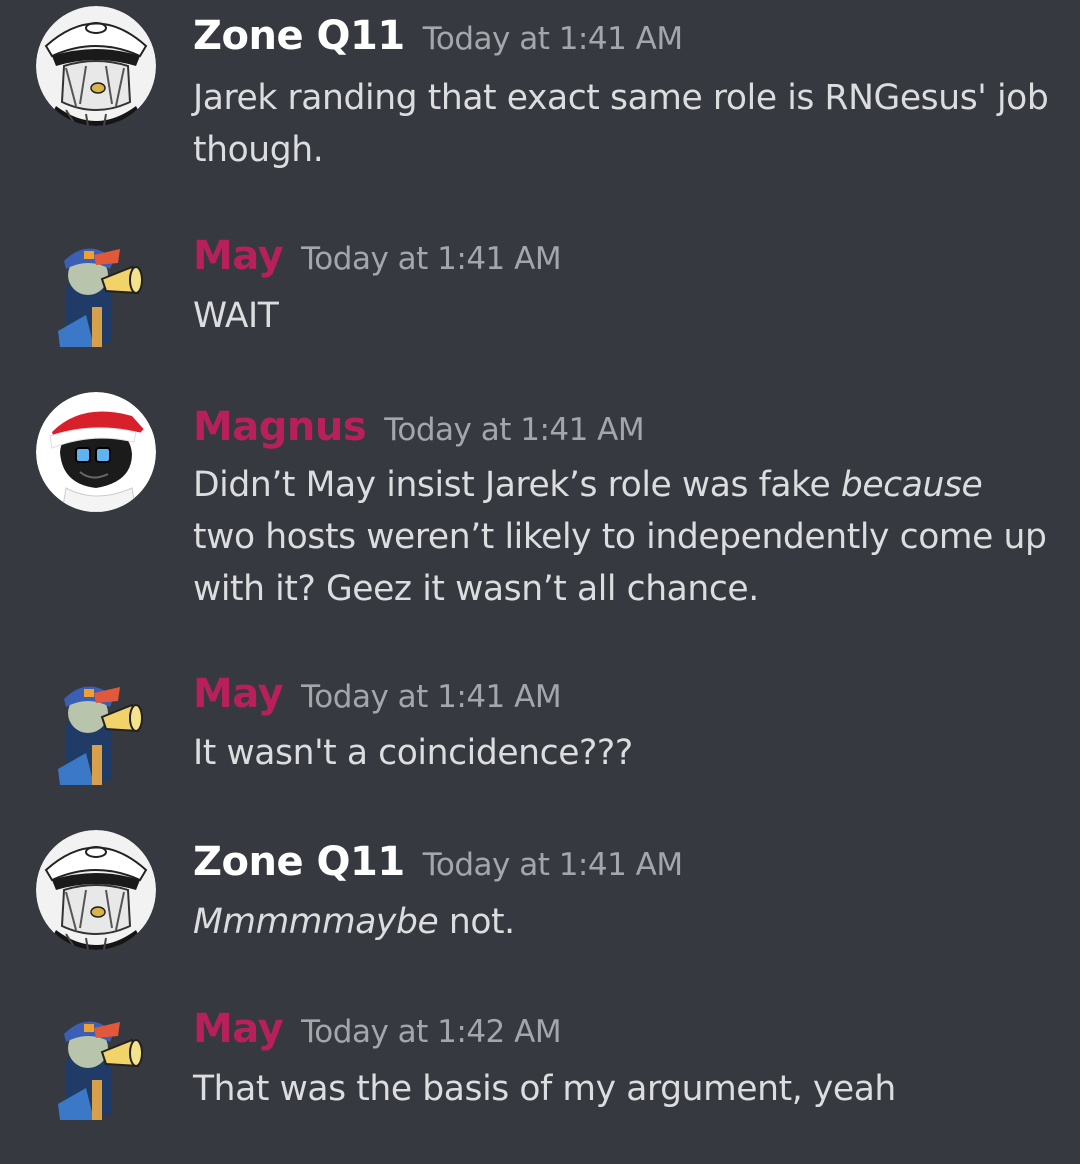 Image resolution: width=1080 pixels, height=1164 pixels. Describe the element at coordinates (517, 485) in the screenshot. I see `message-text: Didn’t May insist Jarek’s role was fake` at that location.